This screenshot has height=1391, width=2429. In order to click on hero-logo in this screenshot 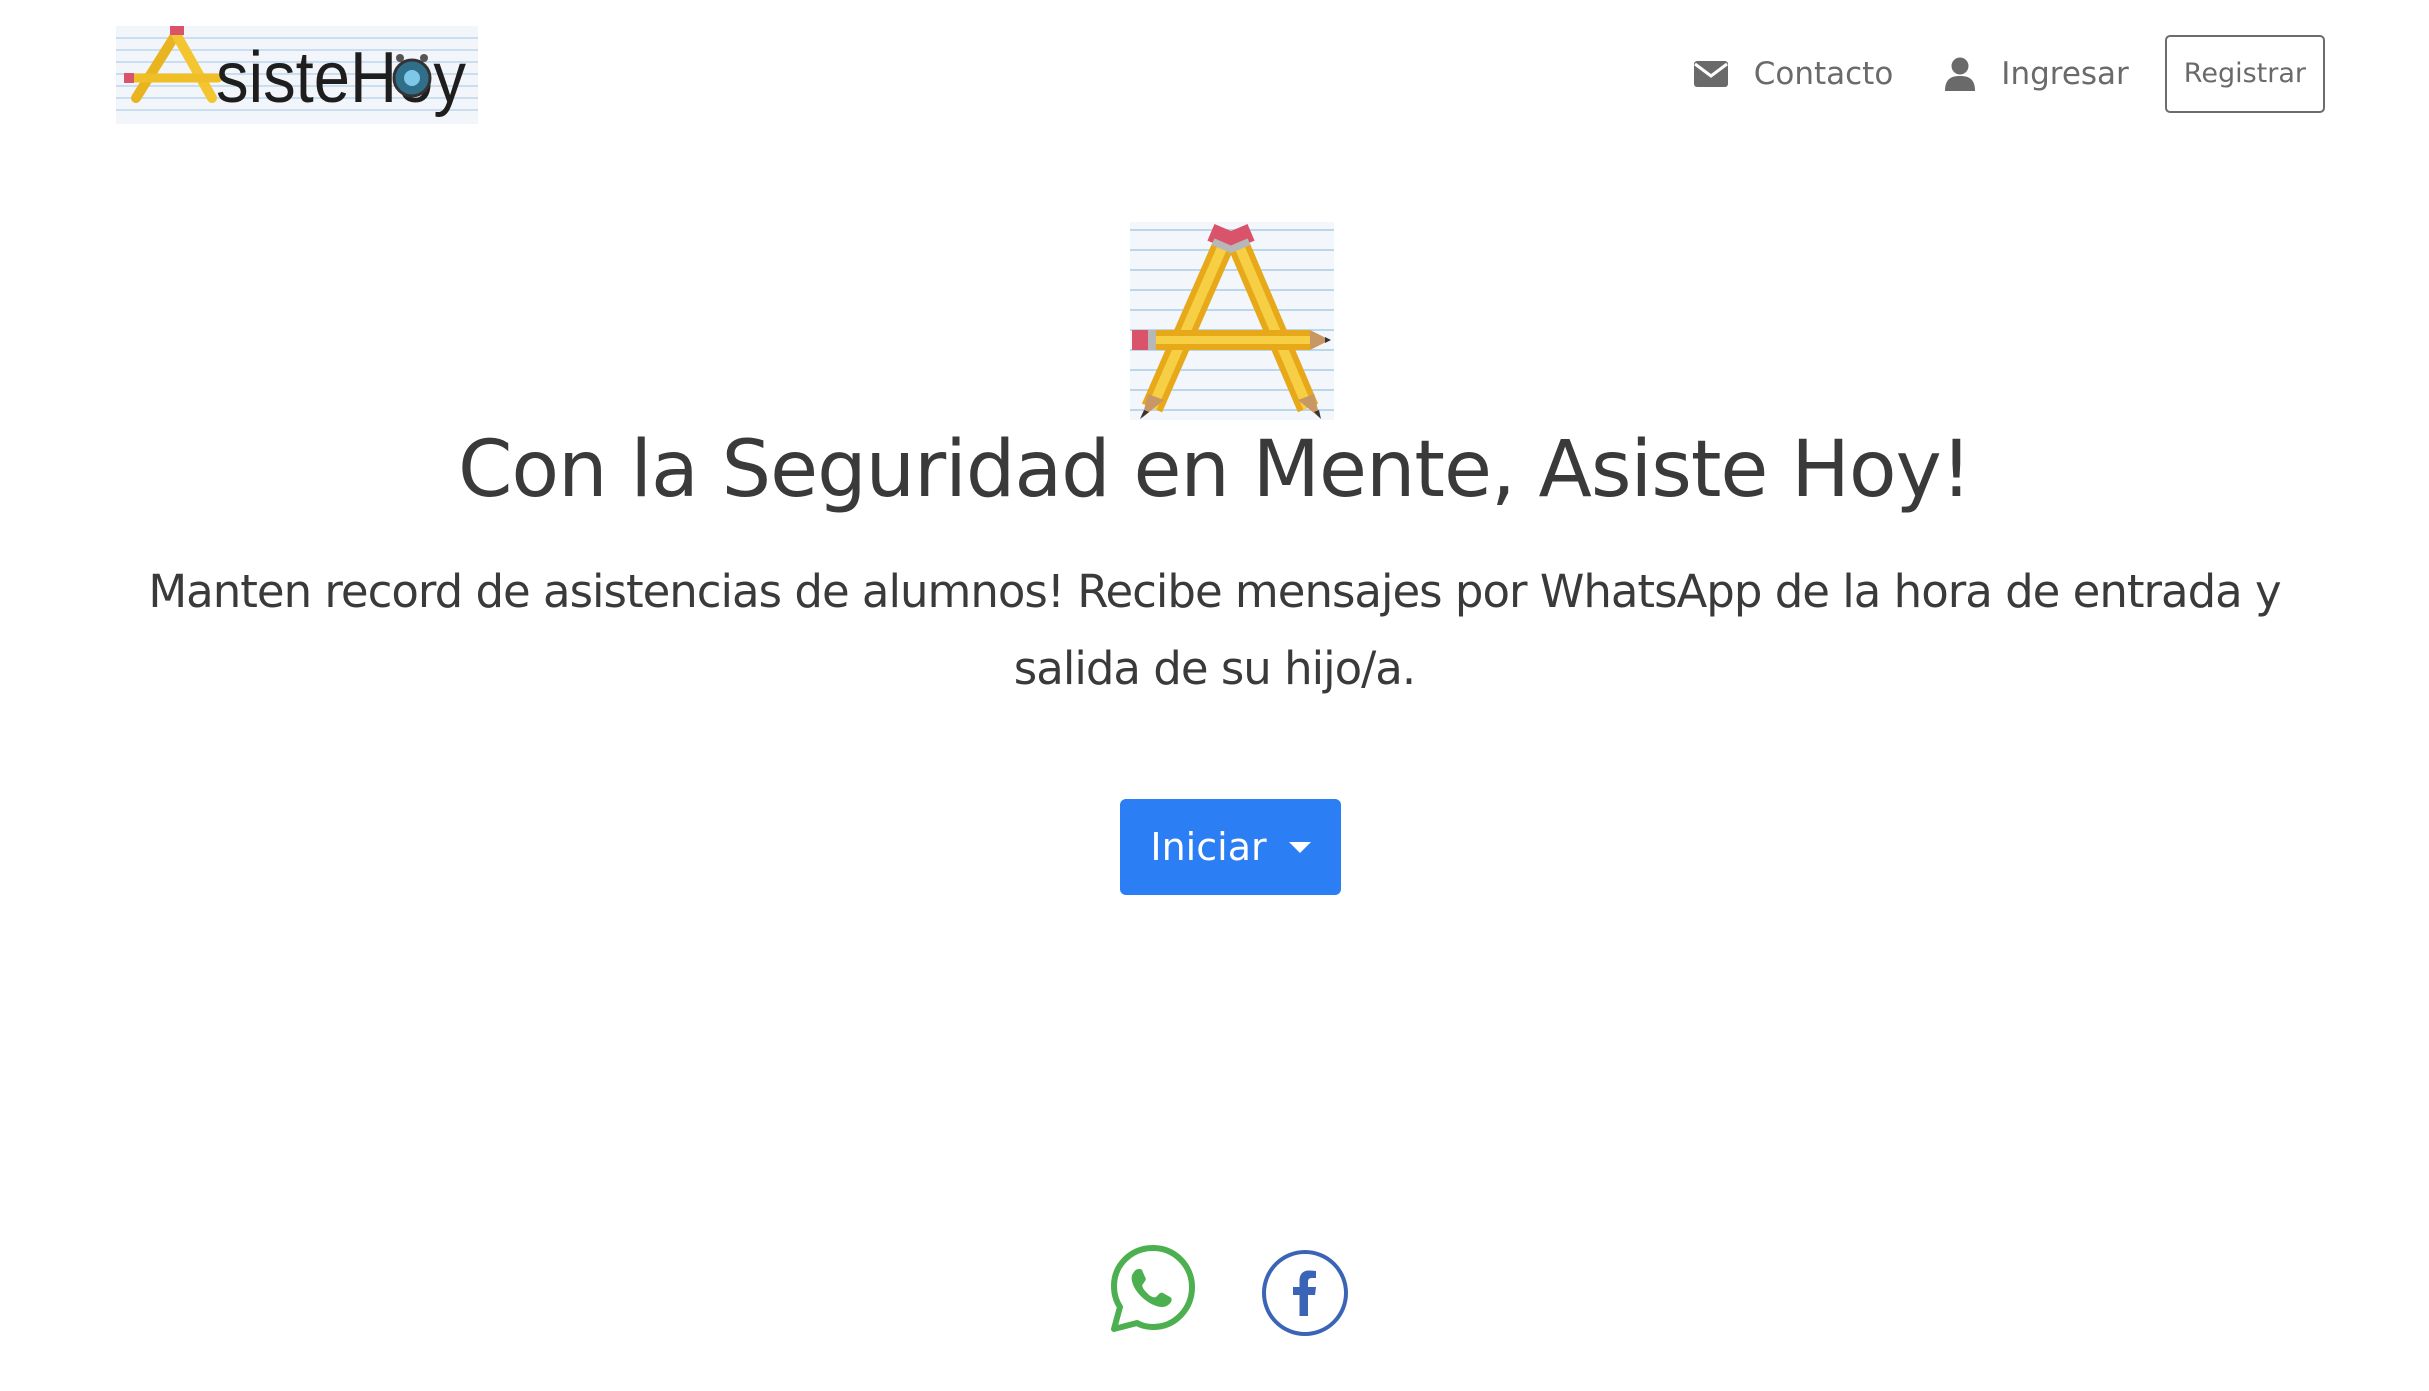, I will do `click(1232, 321)`.